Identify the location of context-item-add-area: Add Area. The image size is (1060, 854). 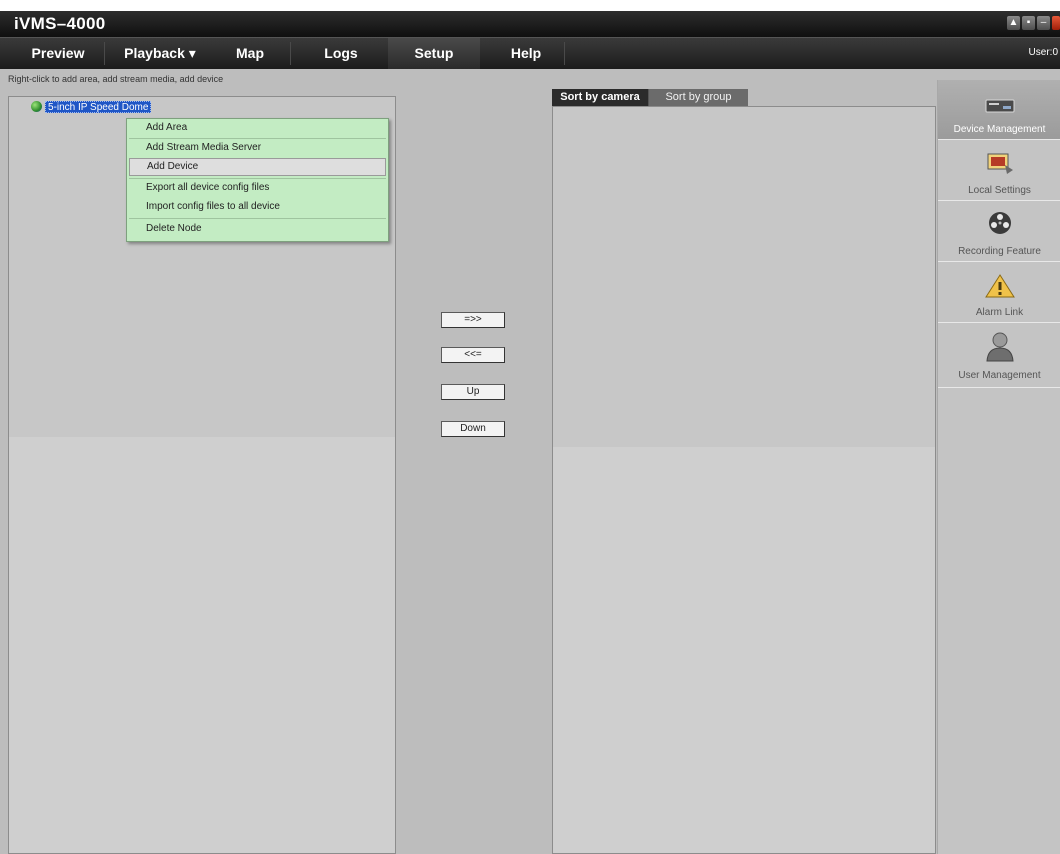
(257, 128).